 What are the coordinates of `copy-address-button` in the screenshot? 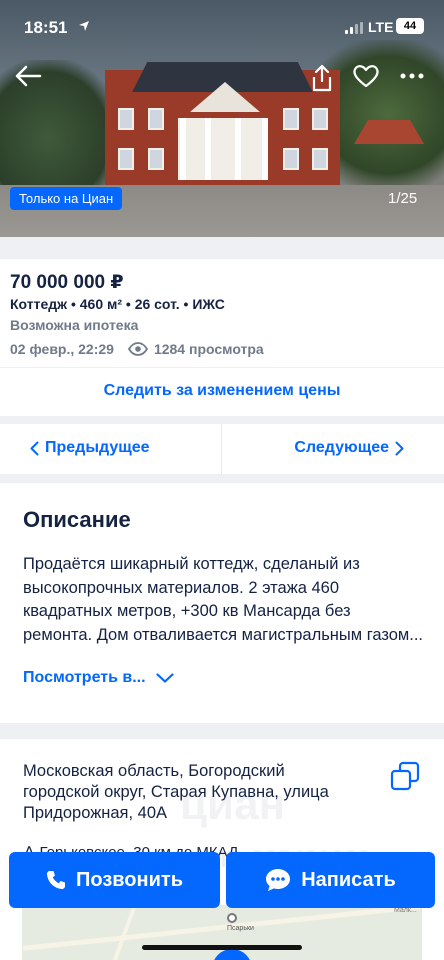 It's located at (405, 778).